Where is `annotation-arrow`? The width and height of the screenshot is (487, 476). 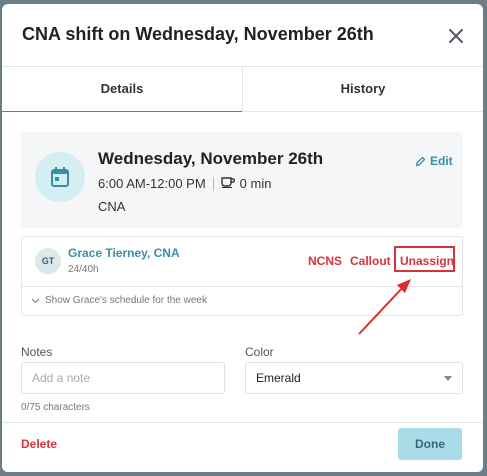 annotation-arrow is located at coordinates (384, 307).